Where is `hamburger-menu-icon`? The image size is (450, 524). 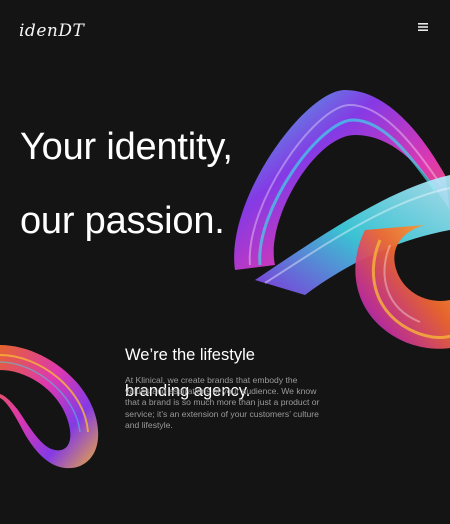
hamburger-menu-icon is located at coordinates (423, 27).